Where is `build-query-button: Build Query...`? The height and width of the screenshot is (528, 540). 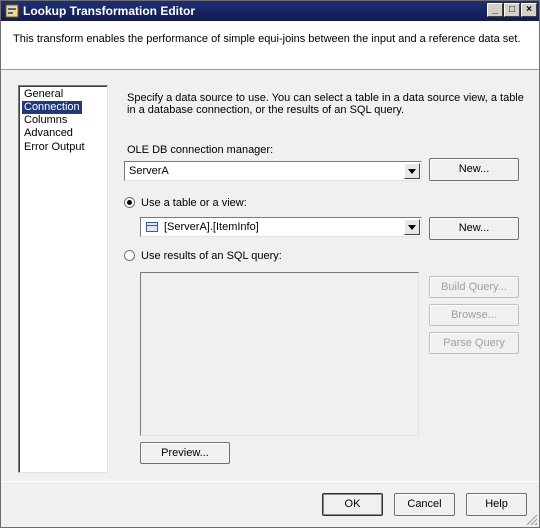
build-query-button: Build Query... is located at coordinates (474, 287).